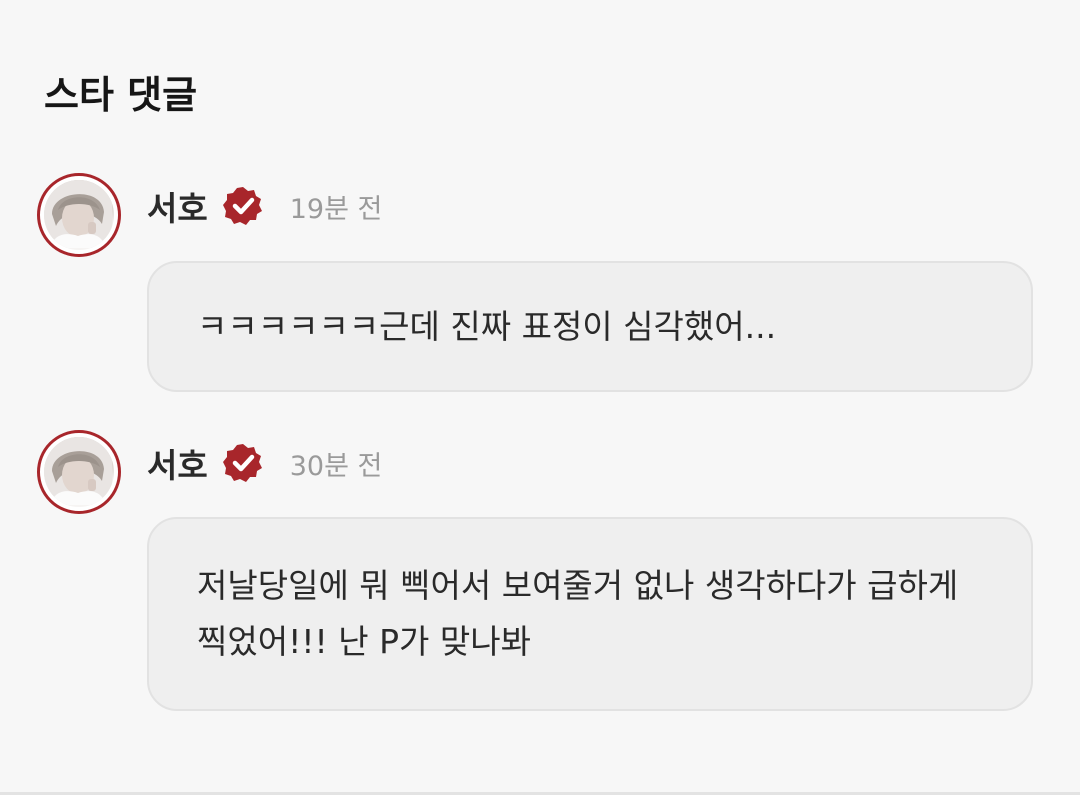 This screenshot has height=795, width=1080. Describe the element at coordinates (264, 206) in the screenshot. I see `comment-header: 서호 19분 전` at that location.